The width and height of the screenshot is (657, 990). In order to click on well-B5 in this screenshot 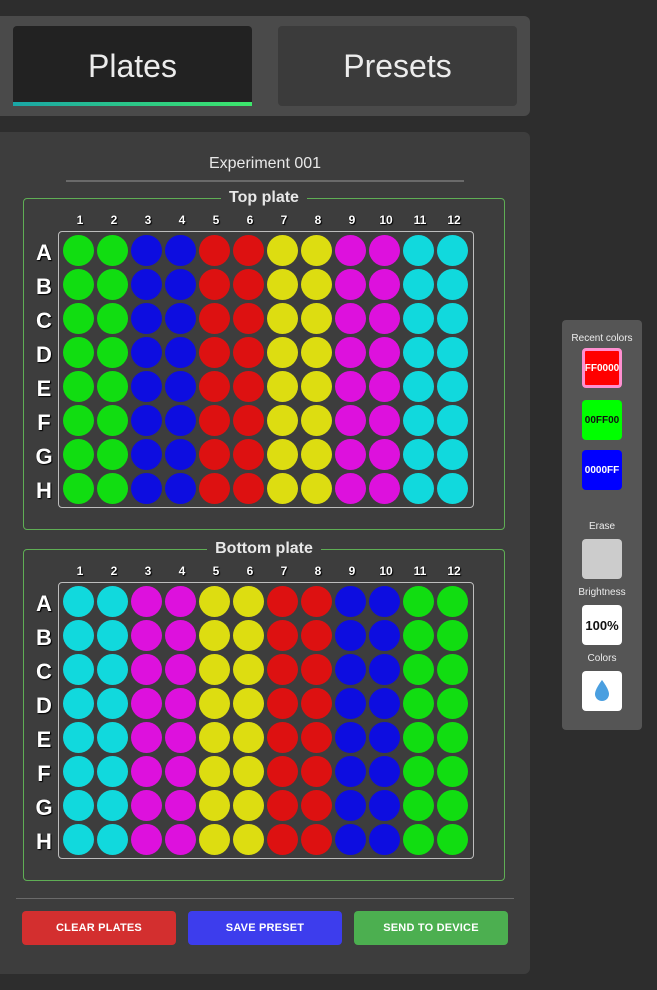, I will do `click(214, 635)`.